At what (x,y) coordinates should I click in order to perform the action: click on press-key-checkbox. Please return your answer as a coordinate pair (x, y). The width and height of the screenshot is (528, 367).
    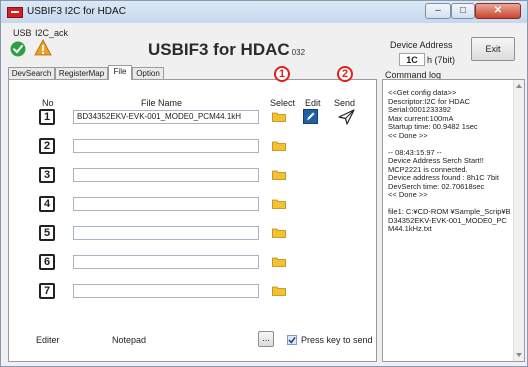
    Looking at the image, I should click on (292, 340).